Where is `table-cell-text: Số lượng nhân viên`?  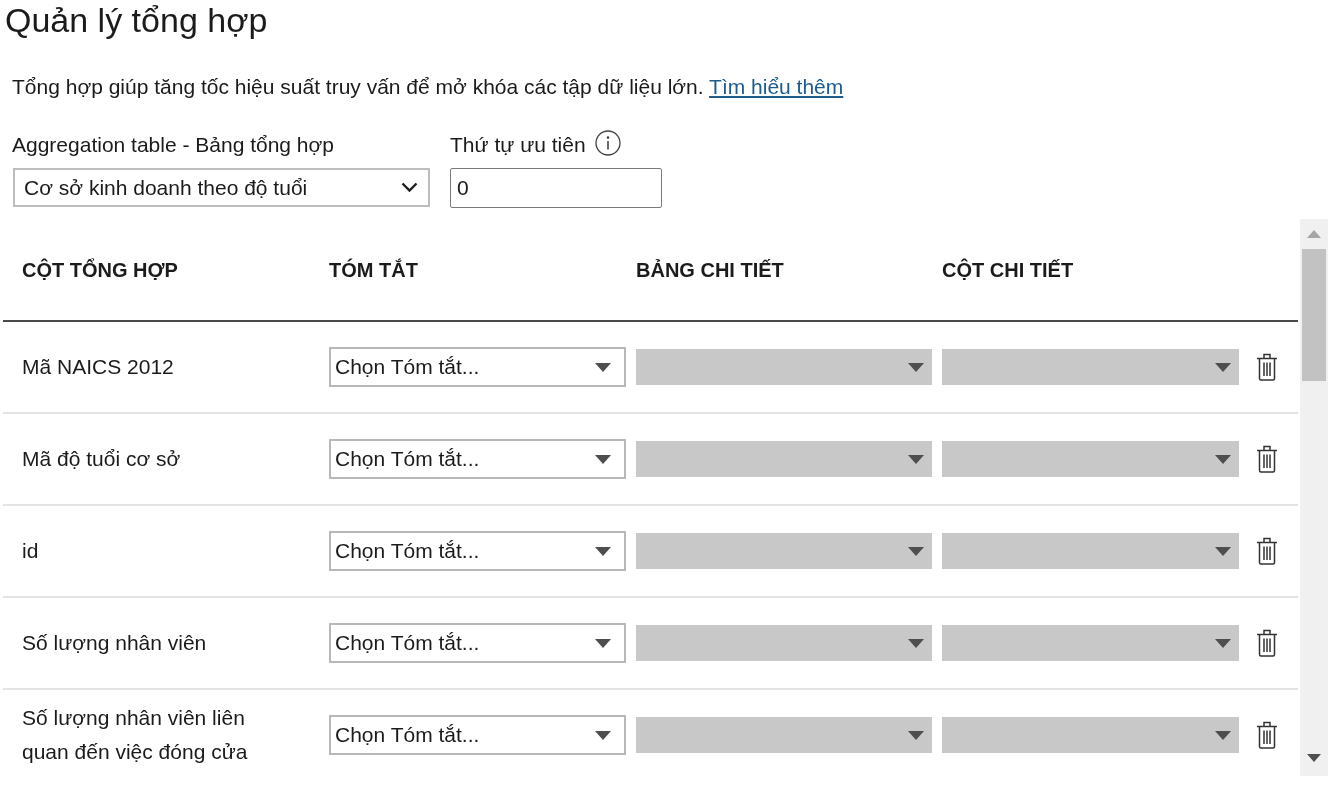 table-cell-text: Số lượng nhân viên is located at coordinates (115, 643).